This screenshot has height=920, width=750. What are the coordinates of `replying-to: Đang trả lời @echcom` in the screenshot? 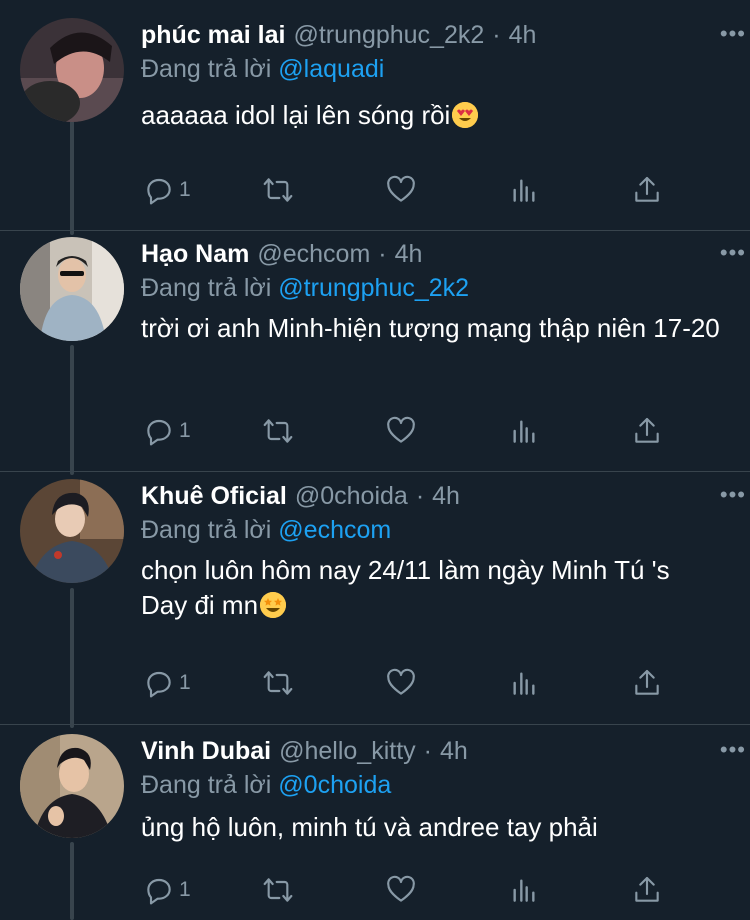 It's located at (435, 530).